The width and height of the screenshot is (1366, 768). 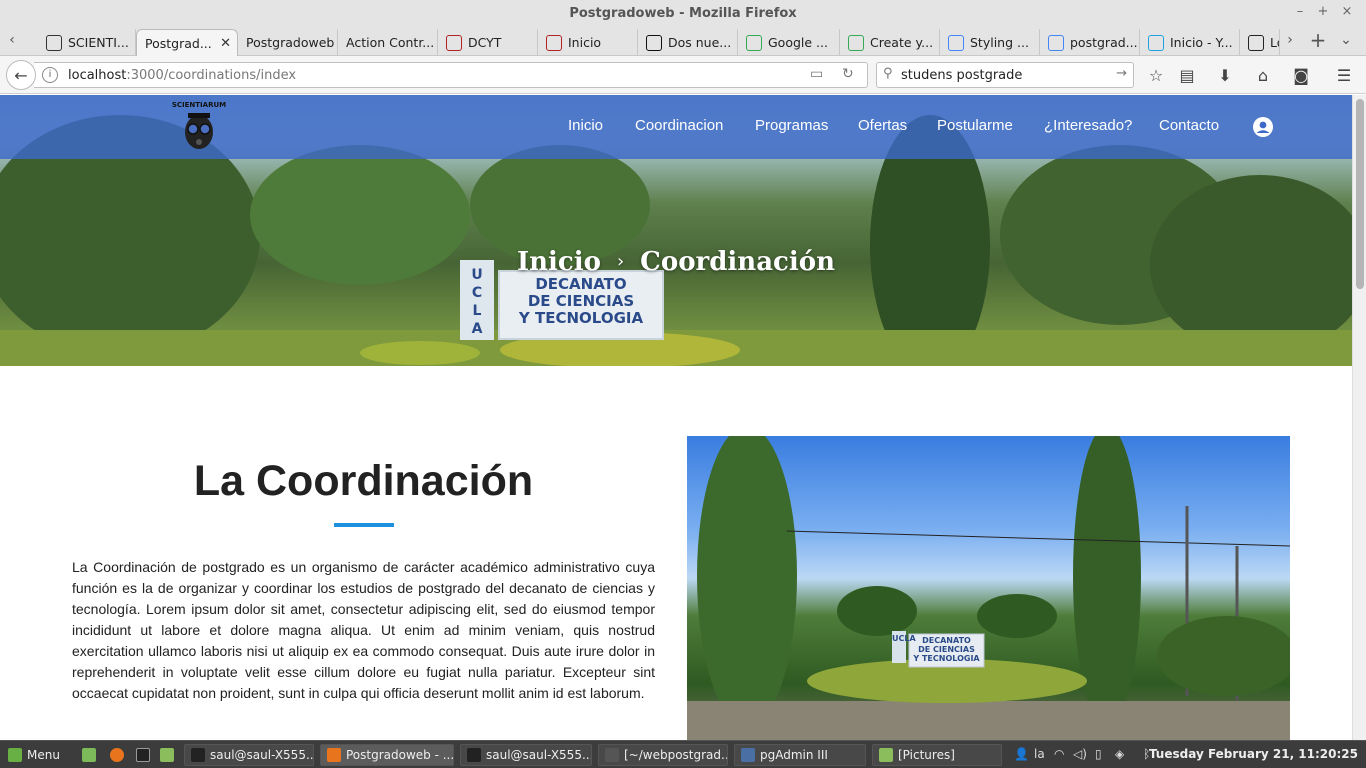 I want to click on site-info-icon: i, so click(x=50, y=75).